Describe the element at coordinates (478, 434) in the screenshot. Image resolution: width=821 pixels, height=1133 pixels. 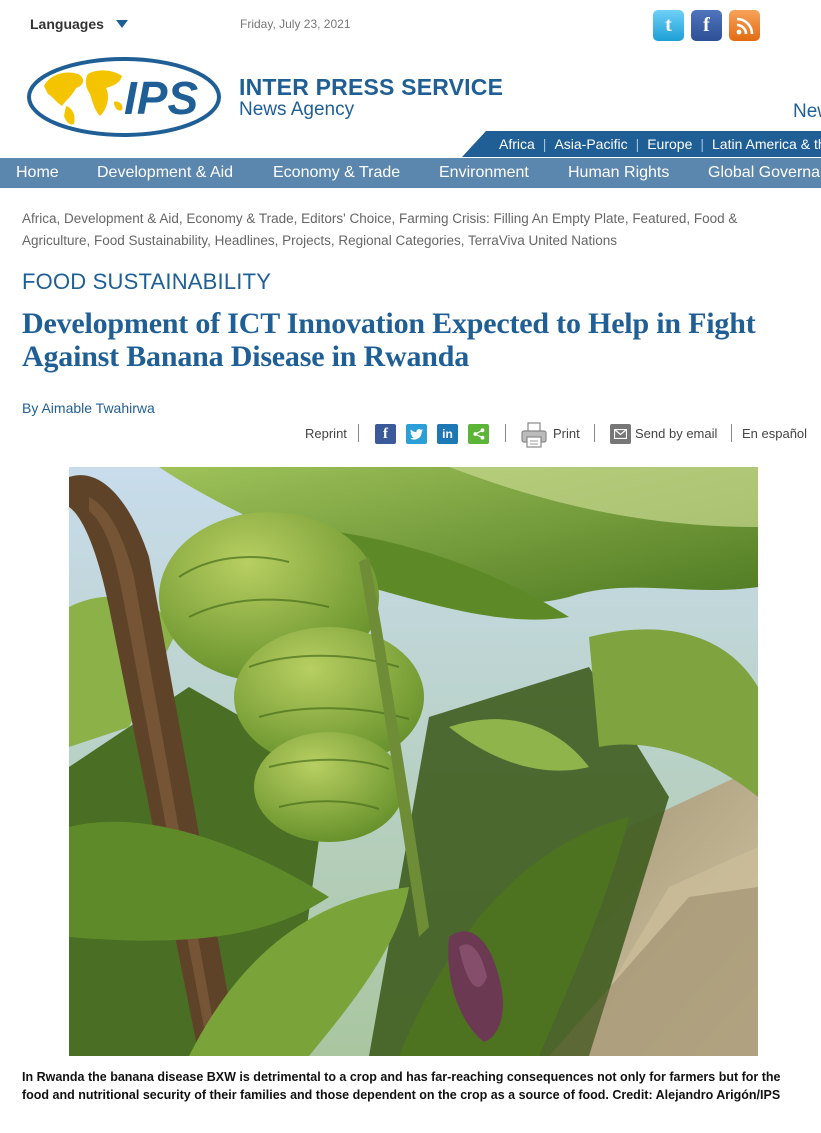
I see `share-icon` at that location.